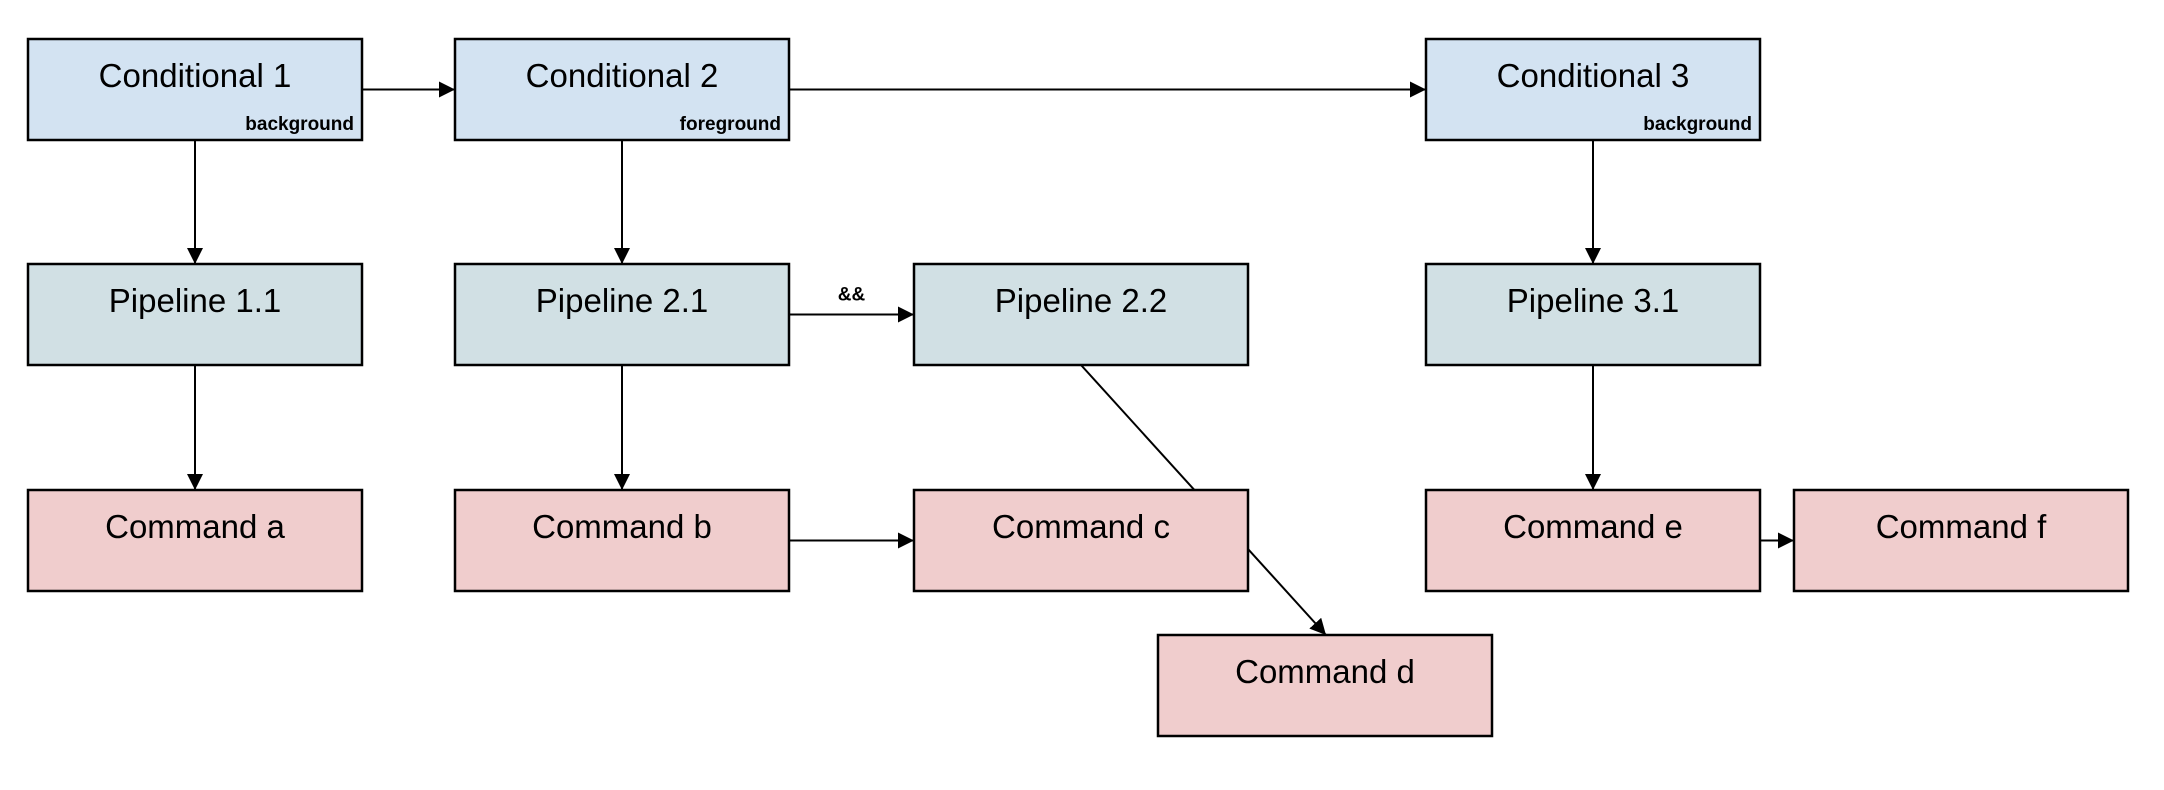 The height and width of the screenshot is (790, 2164). Describe the element at coordinates (622, 75) in the screenshot. I see `node-label: Conditional 2` at that location.